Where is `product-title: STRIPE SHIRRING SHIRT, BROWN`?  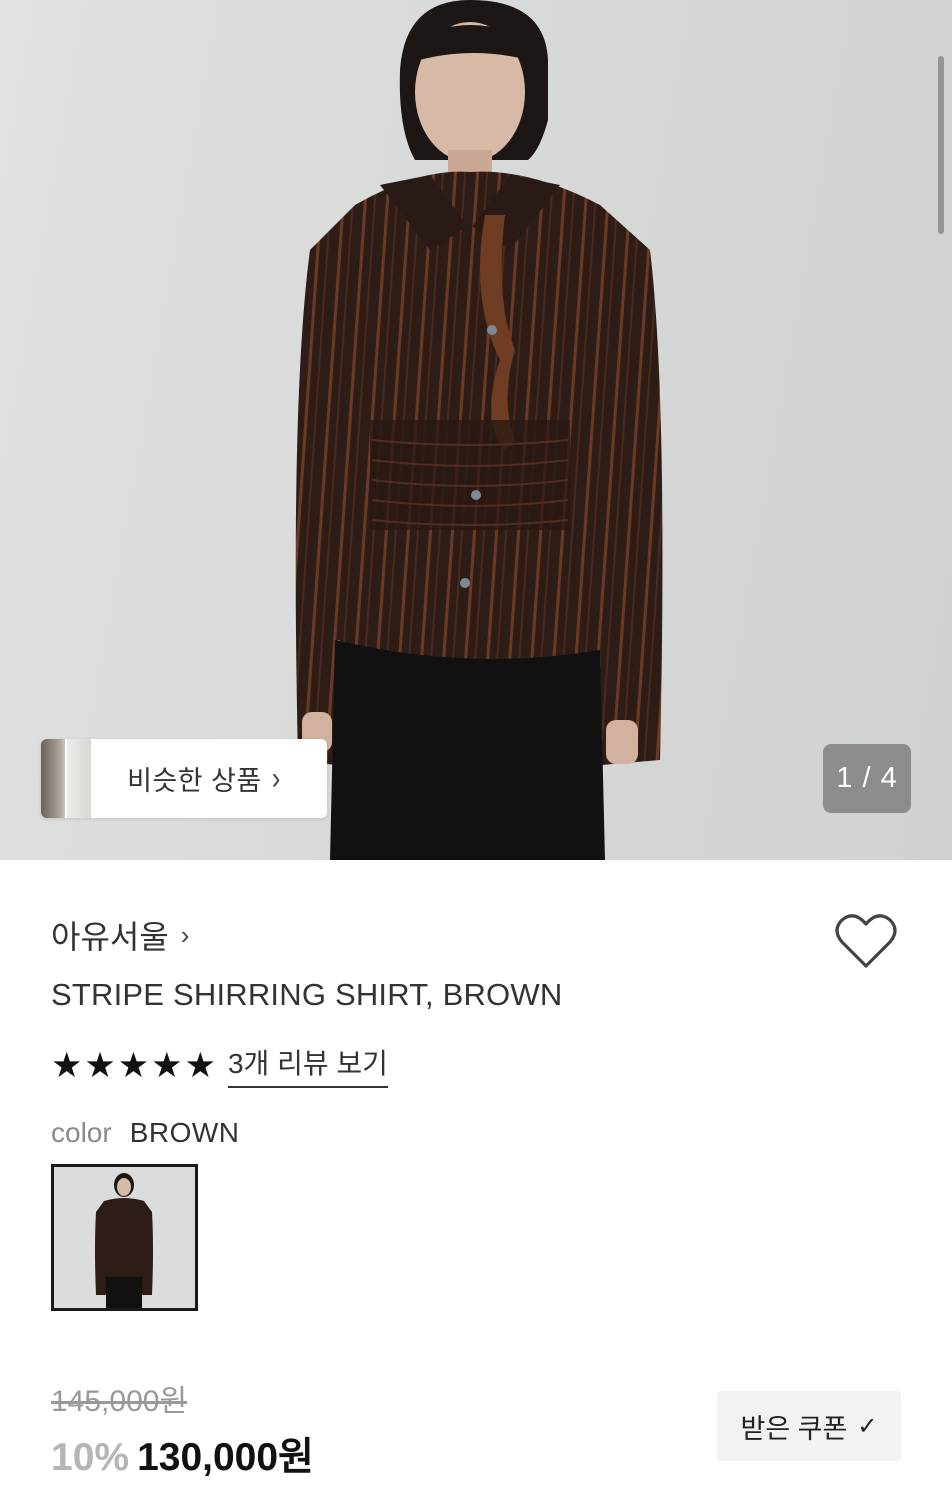 product-title: STRIPE SHIRRING SHIRT, BROWN is located at coordinates (307, 994).